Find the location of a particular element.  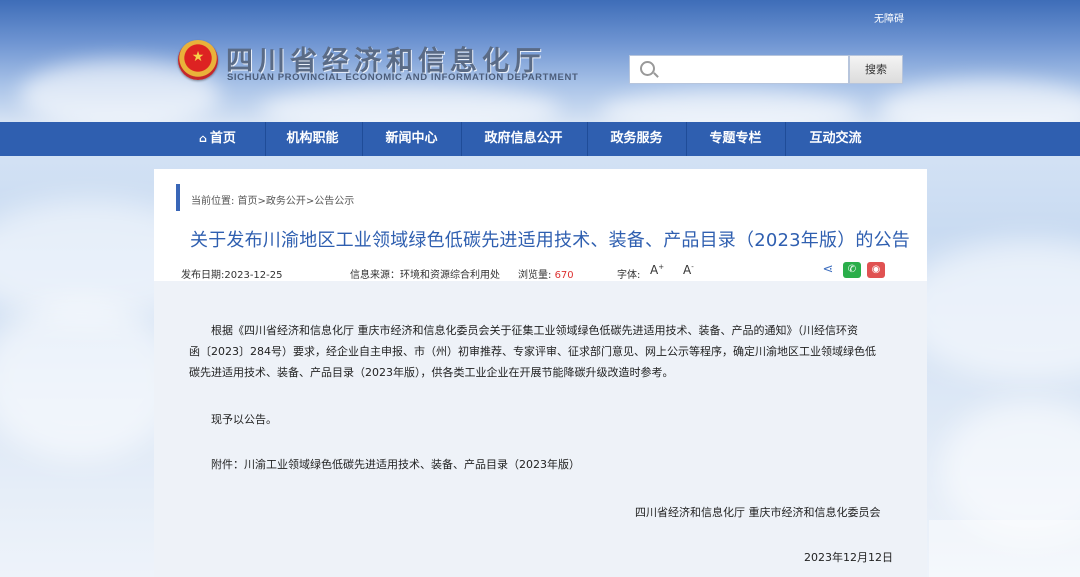

nav-home: ⌂ 首页 is located at coordinates (217, 139).